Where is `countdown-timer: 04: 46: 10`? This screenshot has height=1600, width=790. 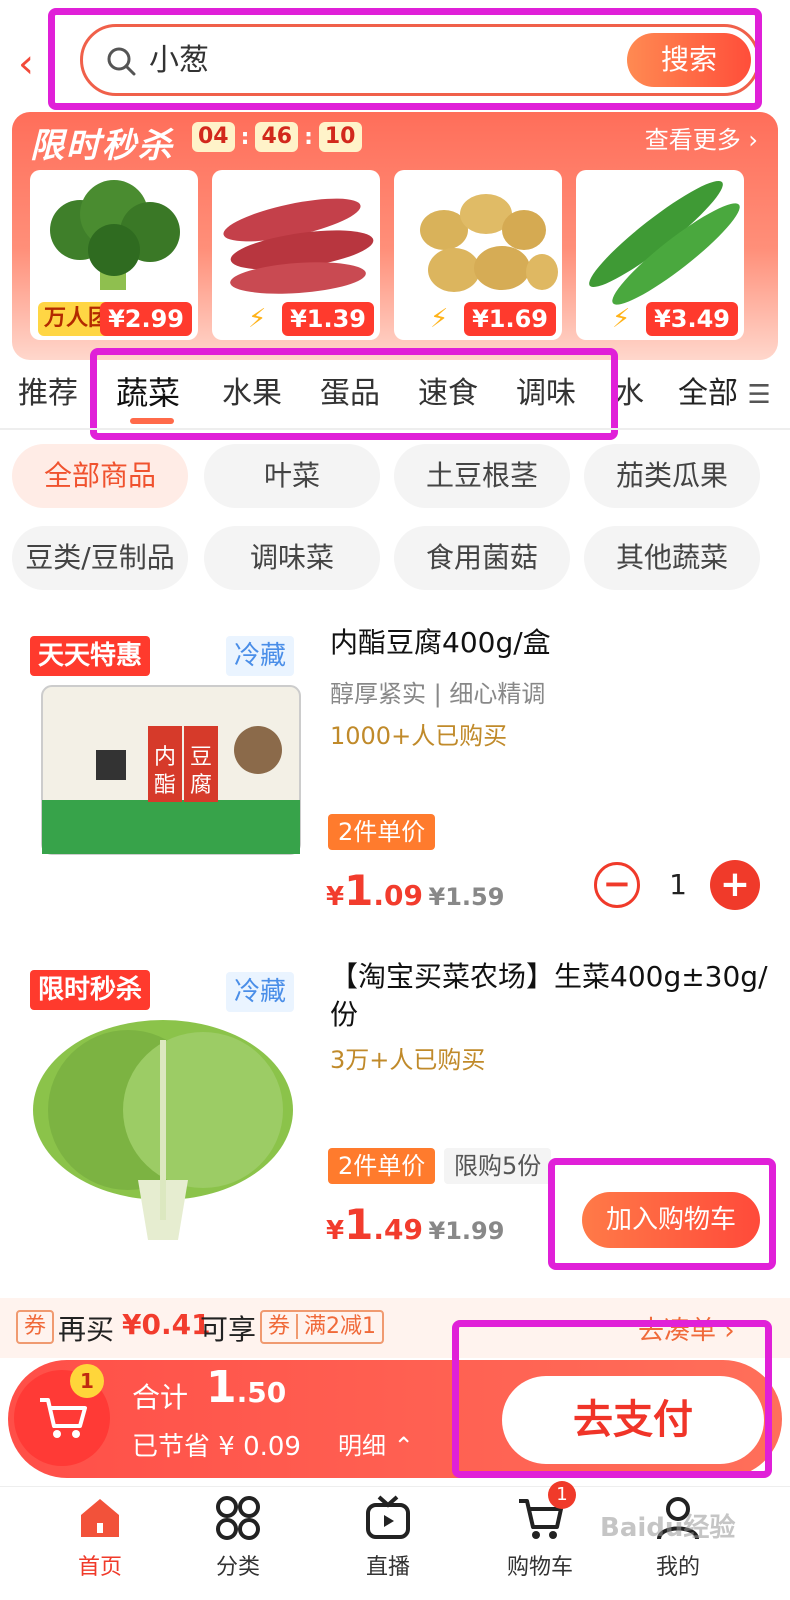 countdown-timer: 04: 46: 10 is located at coordinates (277, 137).